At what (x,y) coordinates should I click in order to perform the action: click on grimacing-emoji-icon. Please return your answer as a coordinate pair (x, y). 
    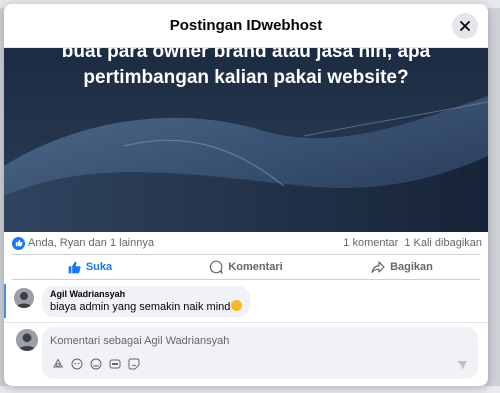
    Looking at the image, I should click on (237, 305).